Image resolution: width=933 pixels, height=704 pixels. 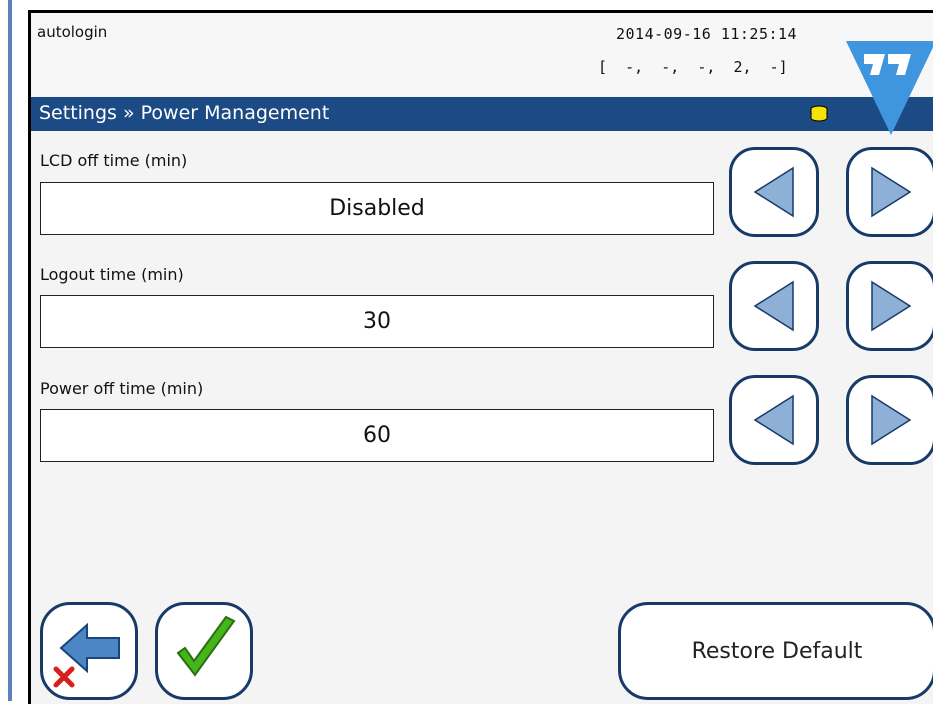 I want to click on power-off-label: Power off time (min), so click(x=122, y=388).